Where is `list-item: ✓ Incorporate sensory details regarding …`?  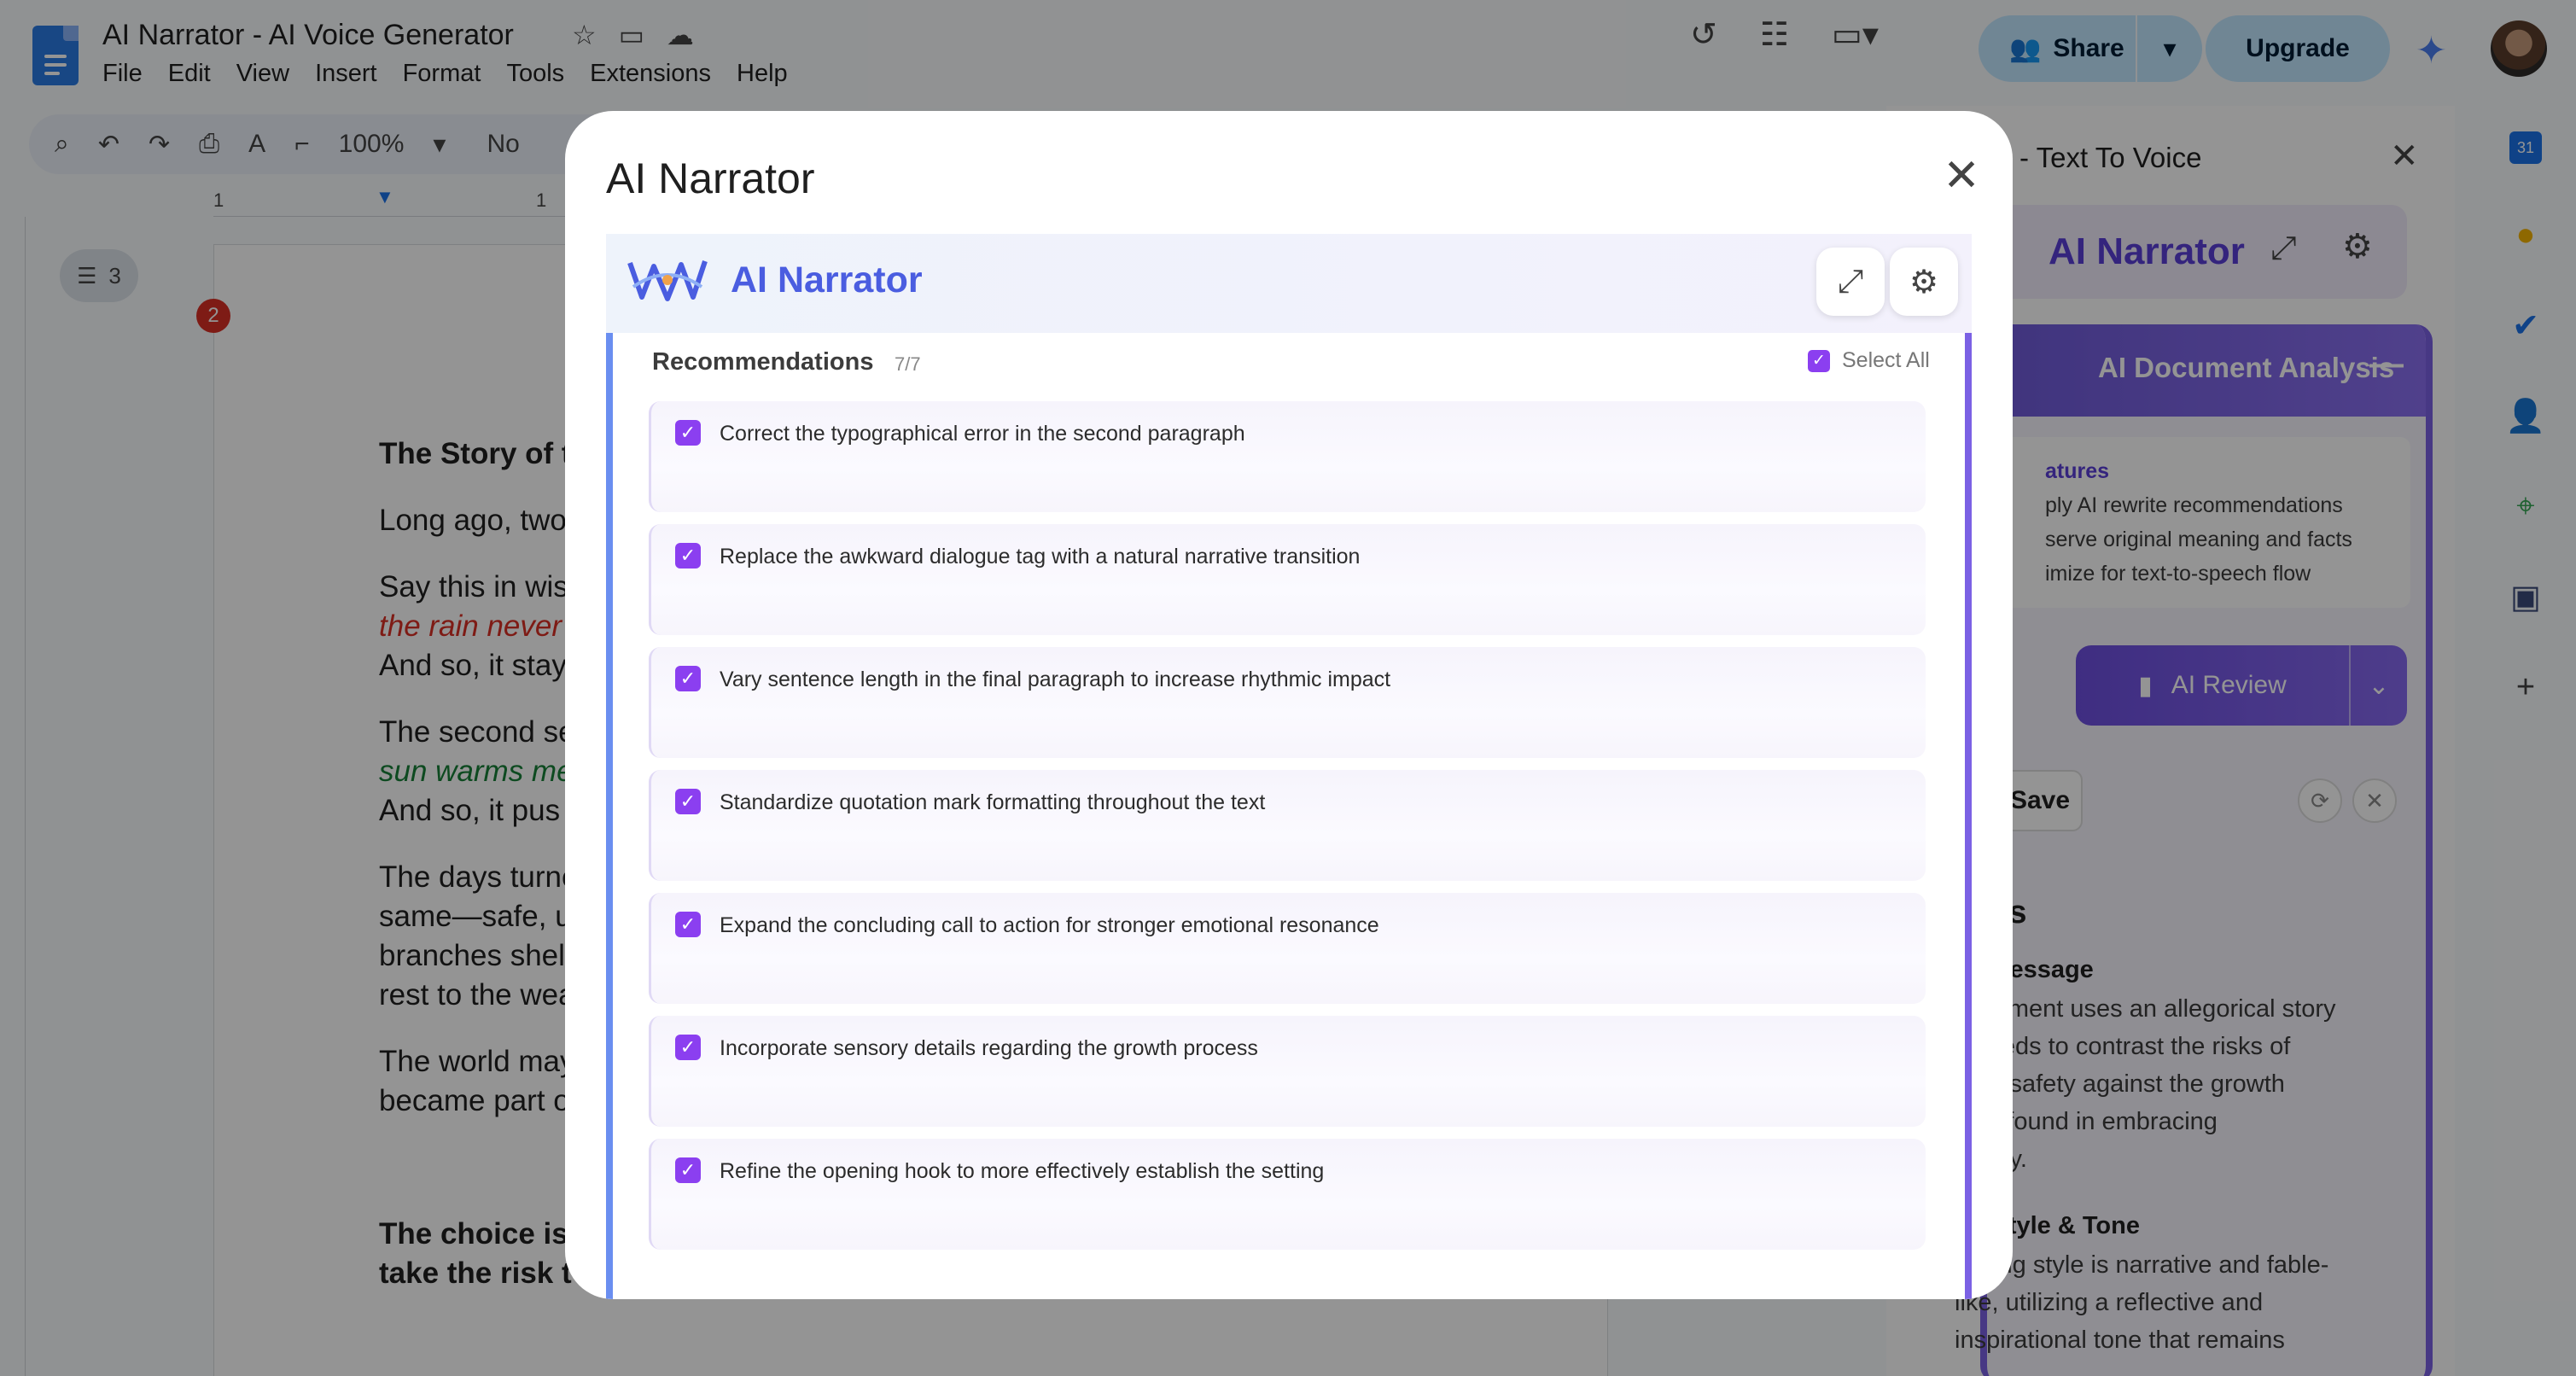
list-item: ✓ Incorporate sensory details regarding … is located at coordinates (1287, 1071).